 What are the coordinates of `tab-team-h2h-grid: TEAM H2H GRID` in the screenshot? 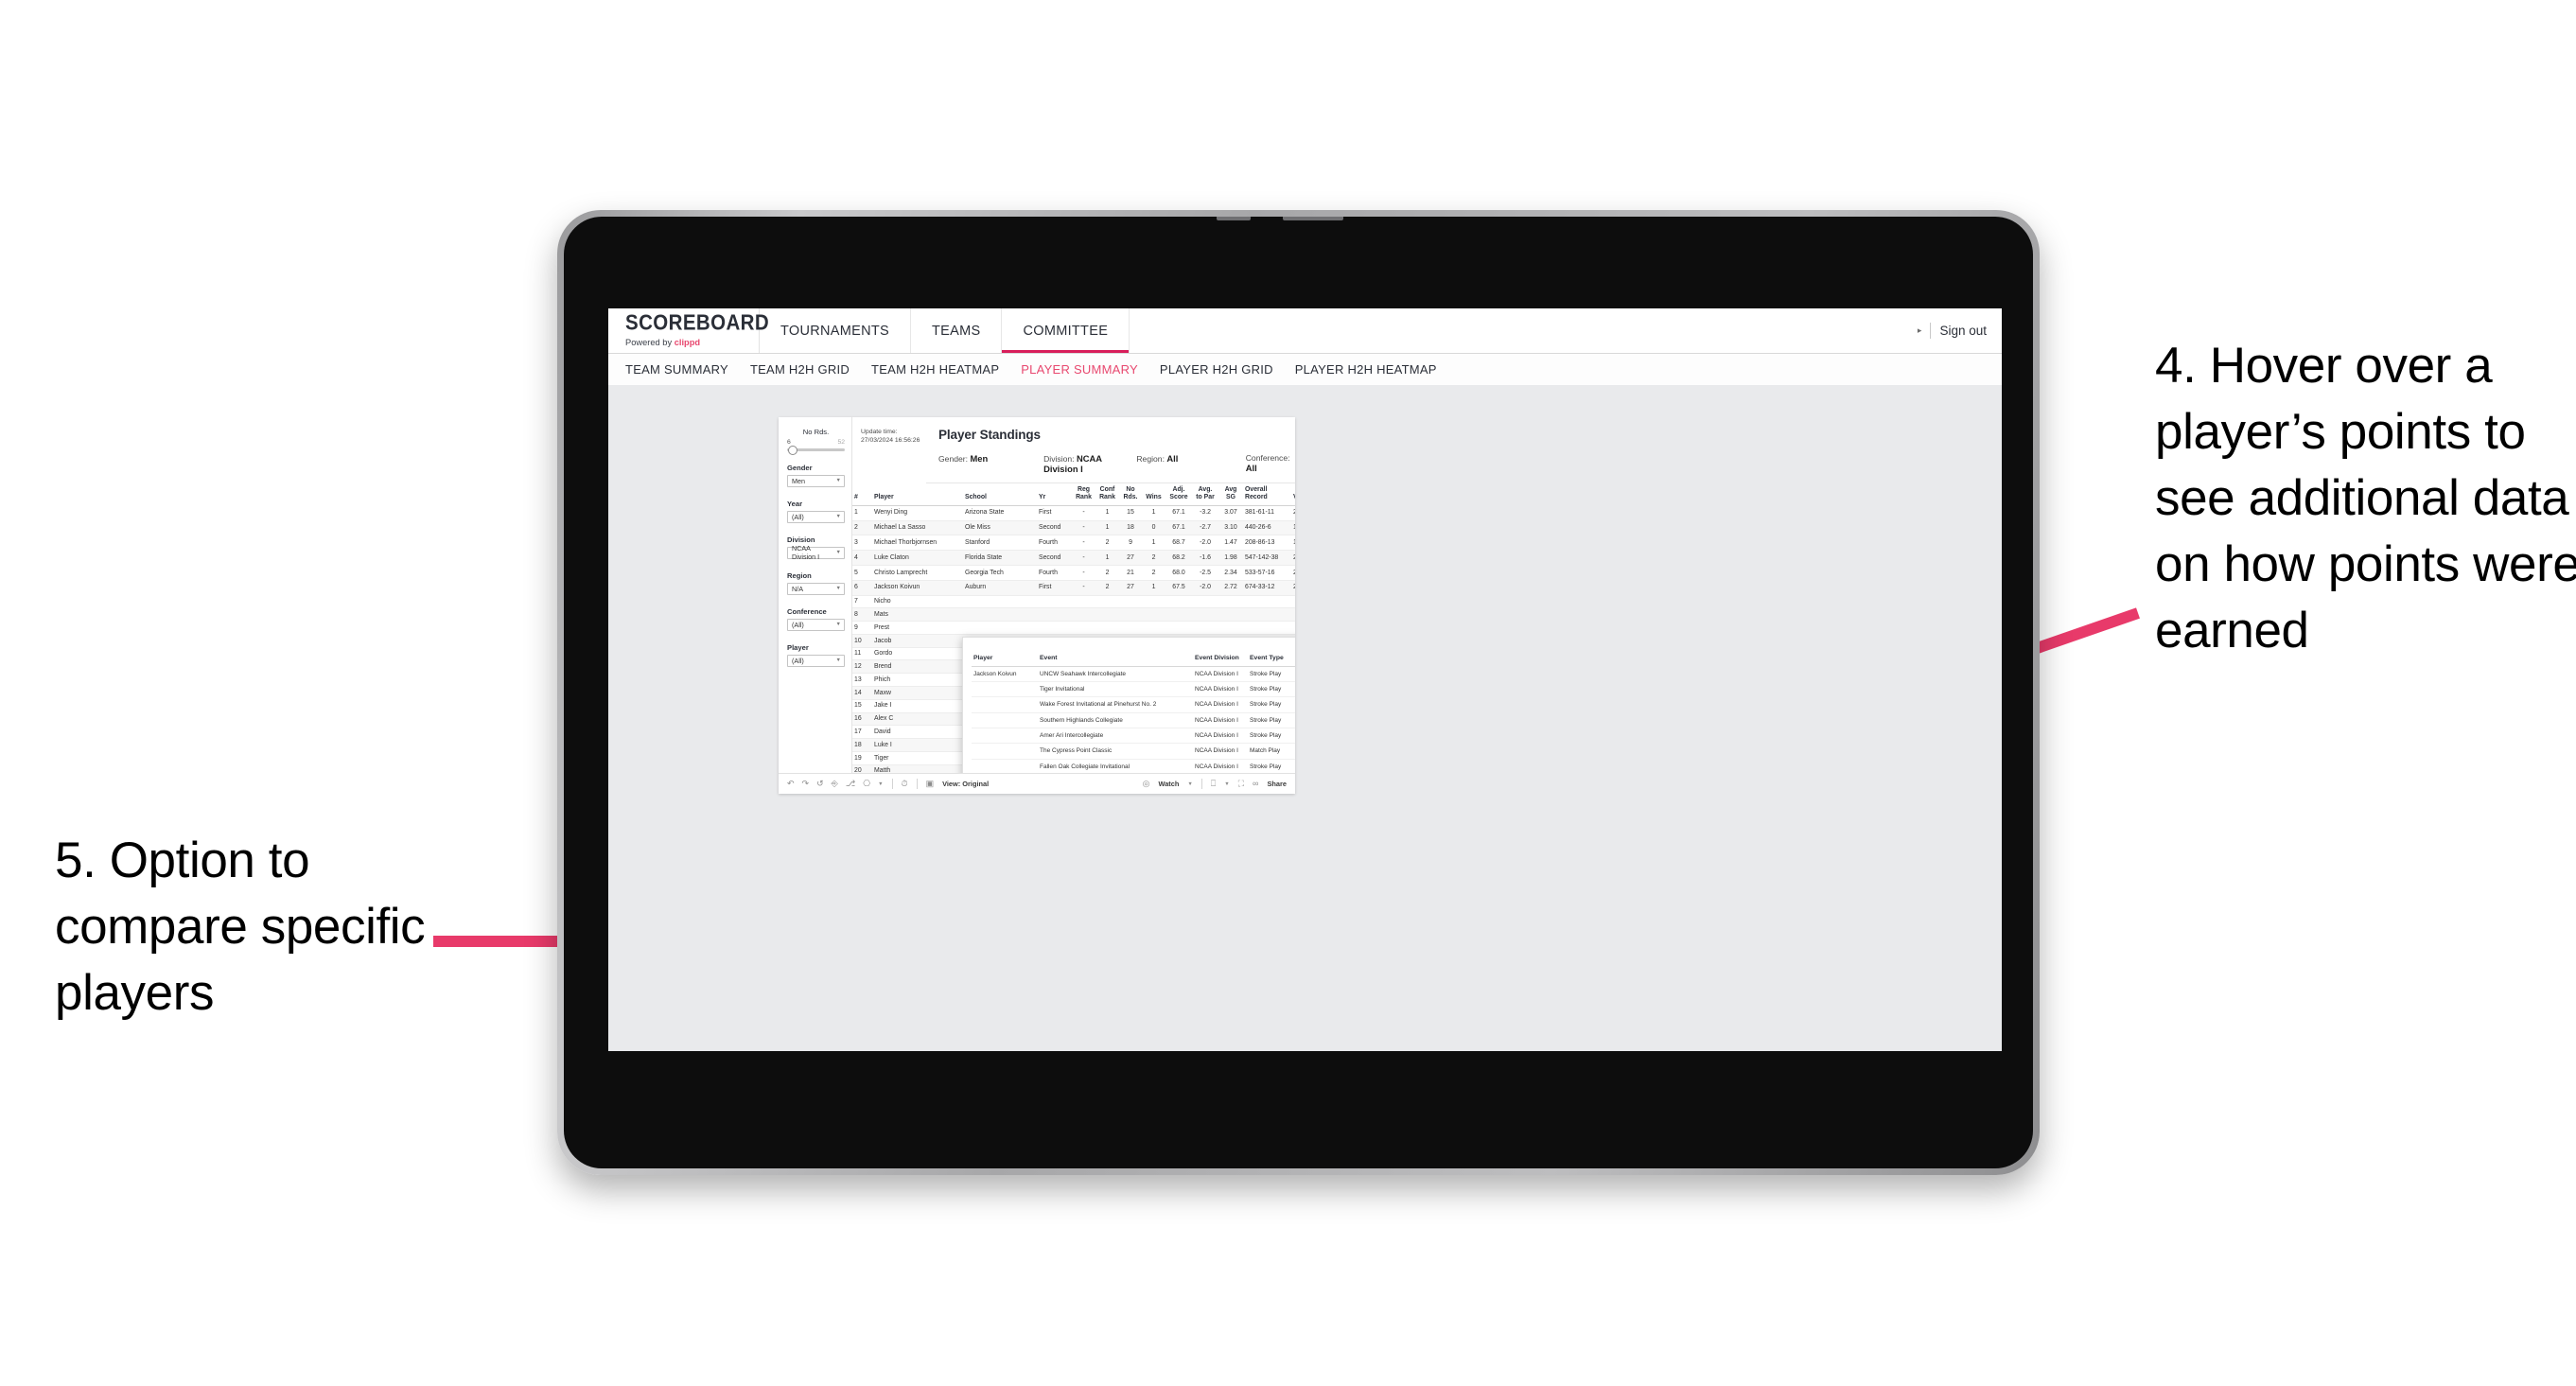 It's located at (800, 369).